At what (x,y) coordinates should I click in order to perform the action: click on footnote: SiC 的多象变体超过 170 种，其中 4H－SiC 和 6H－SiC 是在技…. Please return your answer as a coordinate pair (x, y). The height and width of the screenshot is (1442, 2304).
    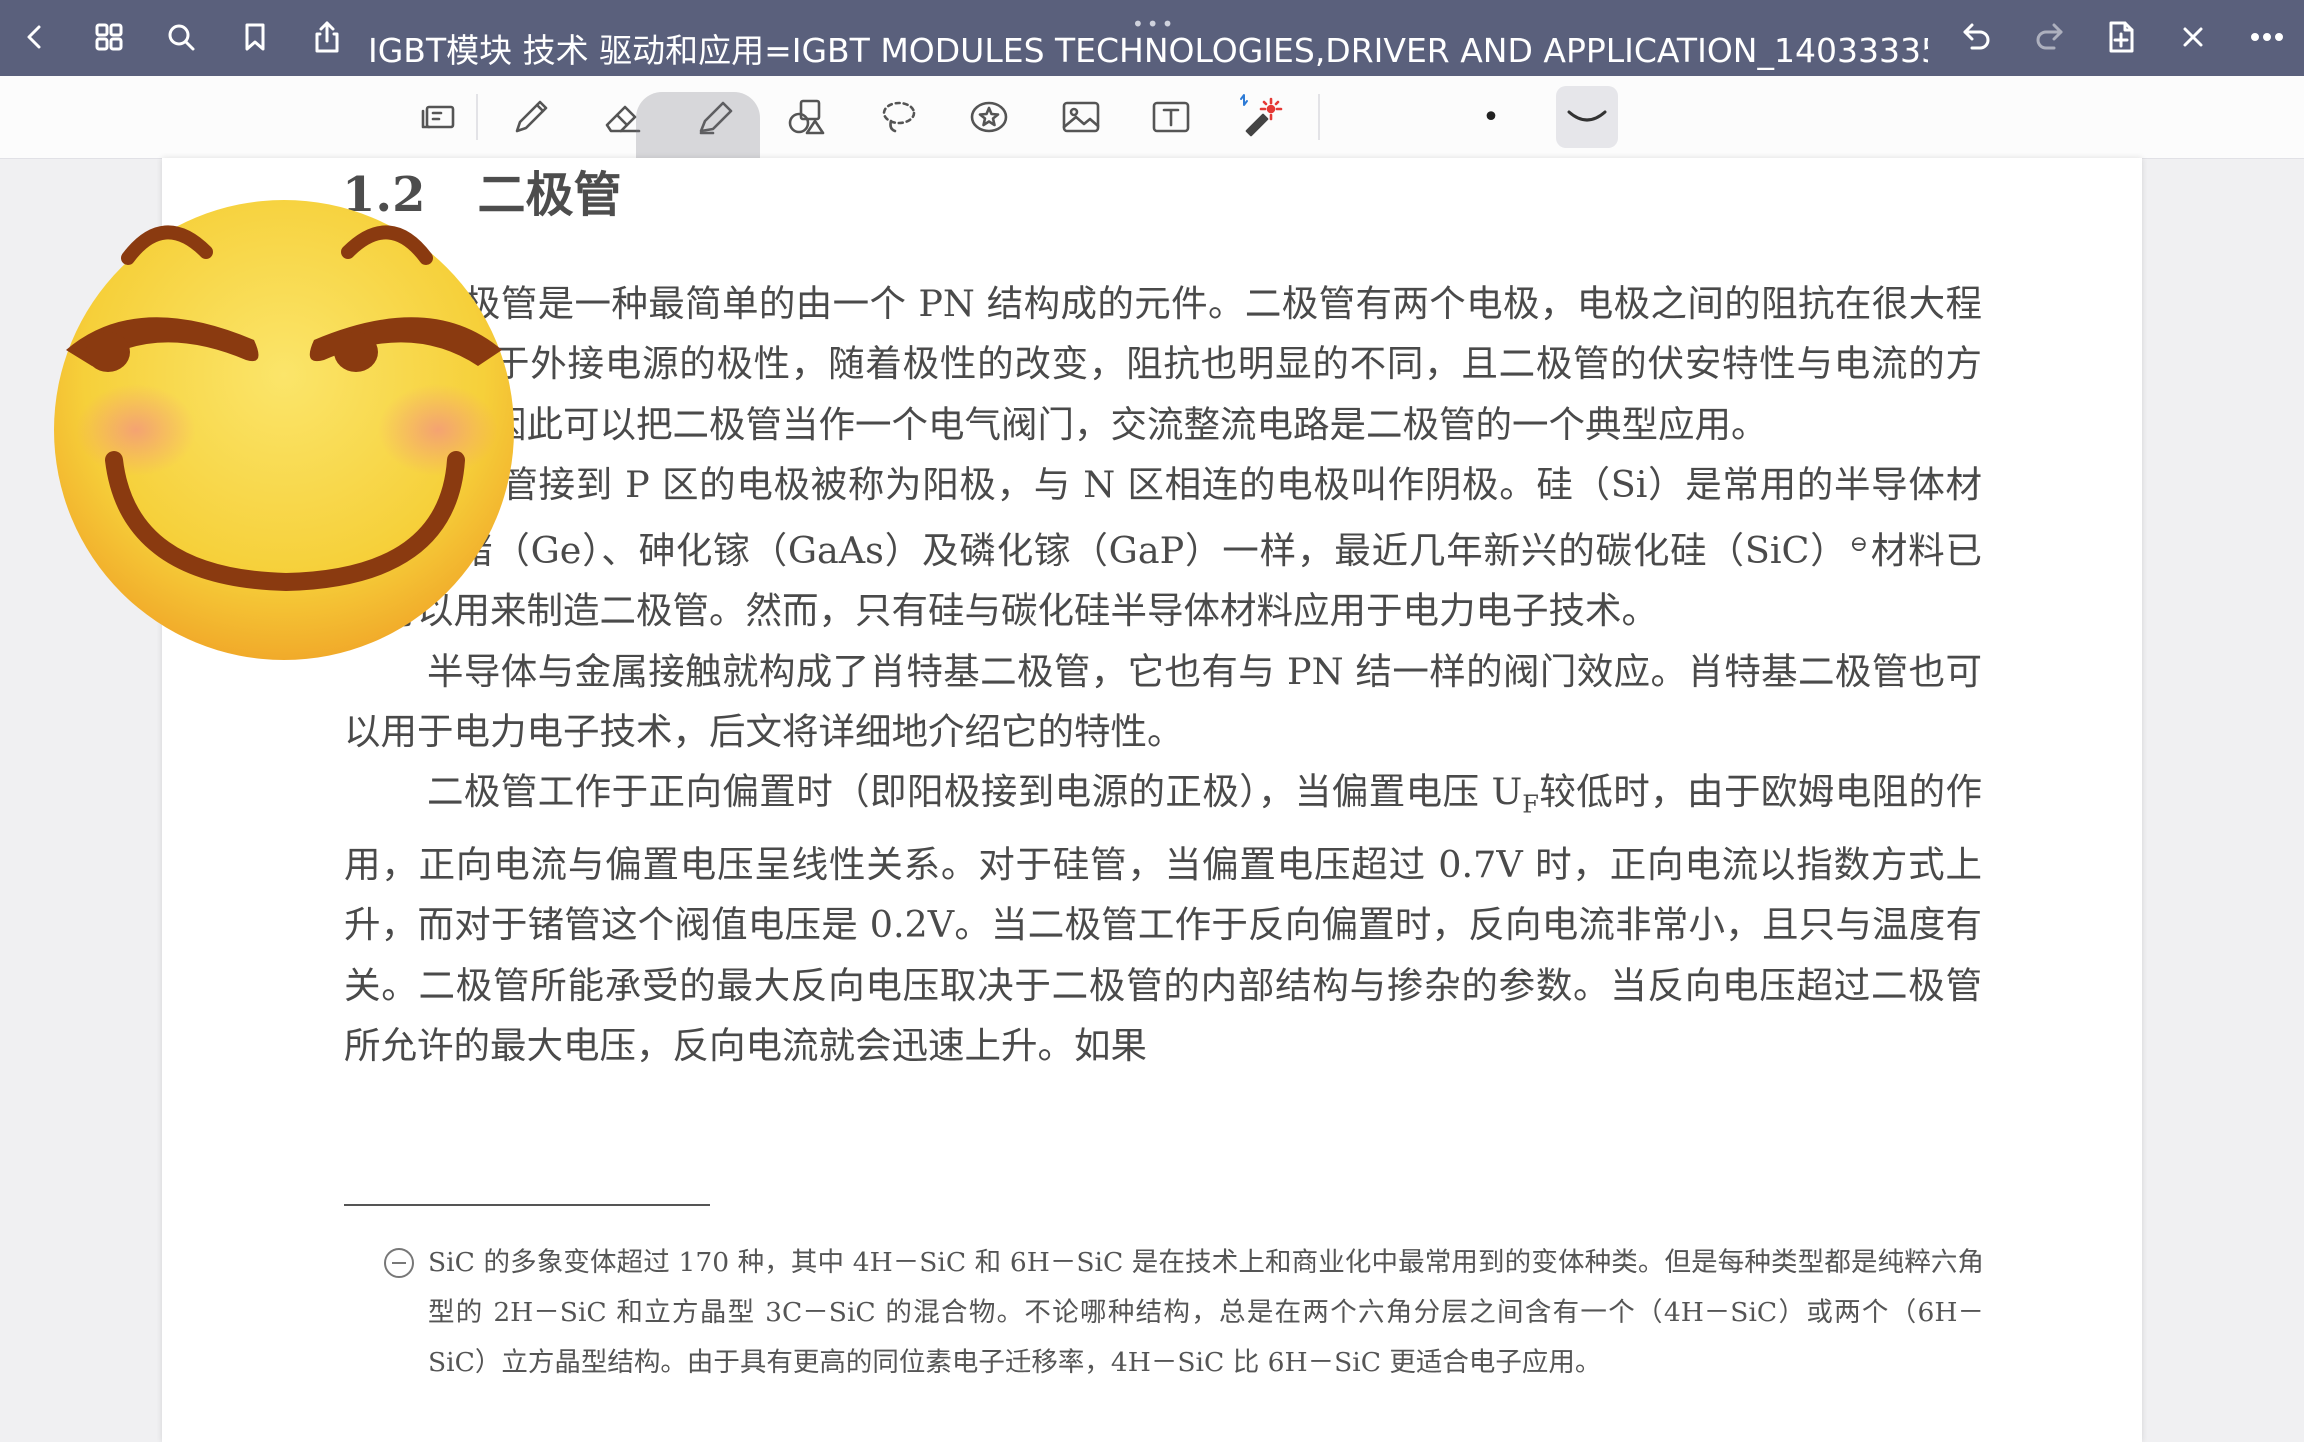
    Looking at the image, I should click on (1184, 1313).